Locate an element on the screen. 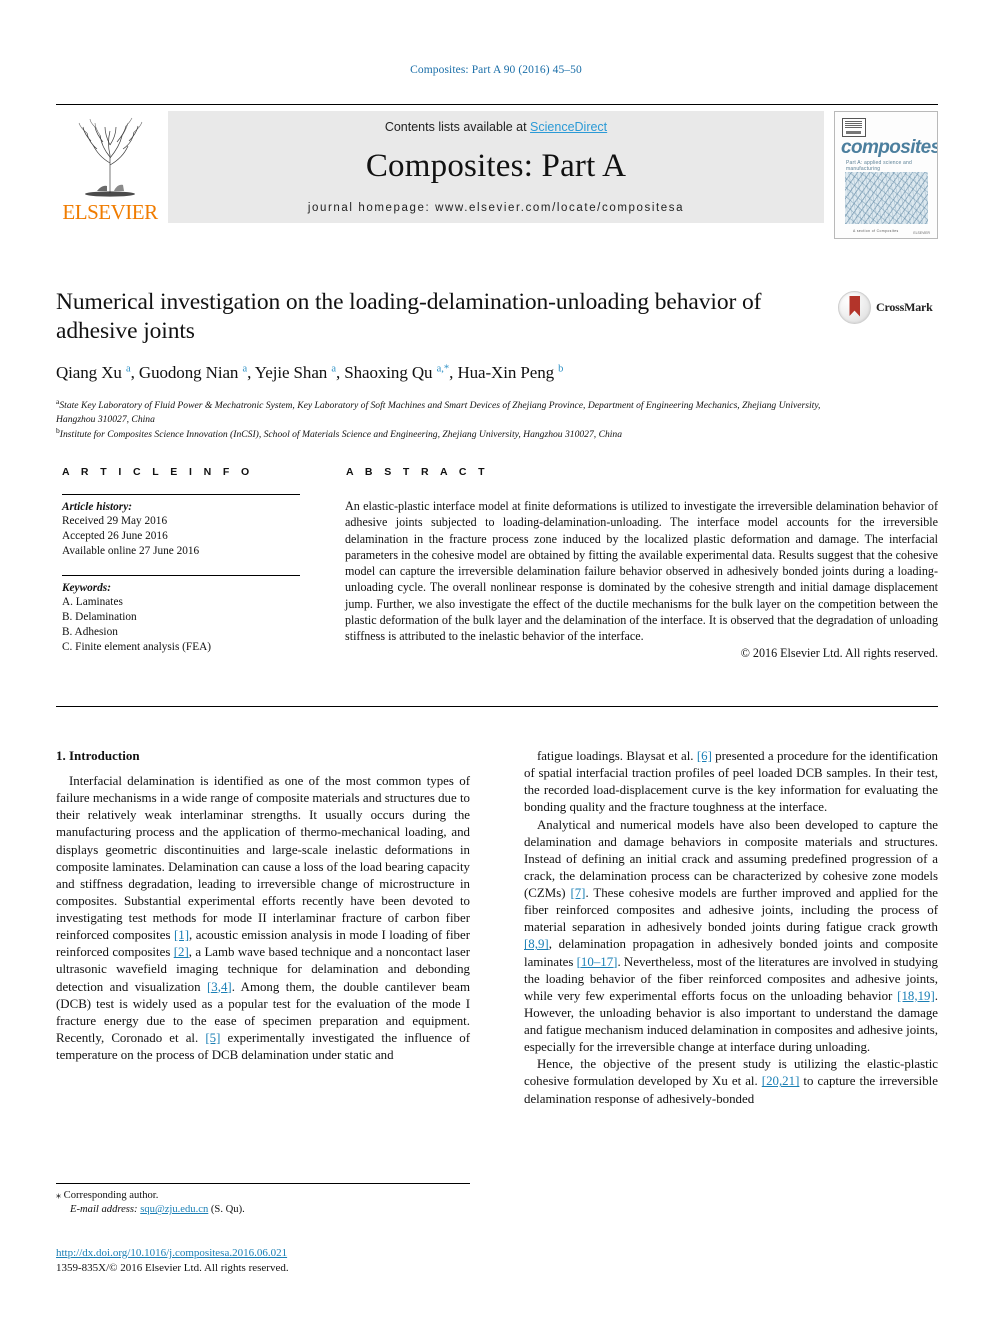 The image size is (992, 1323). elsevier-logo: ELSEVIER is located at coordinates (110, 167).